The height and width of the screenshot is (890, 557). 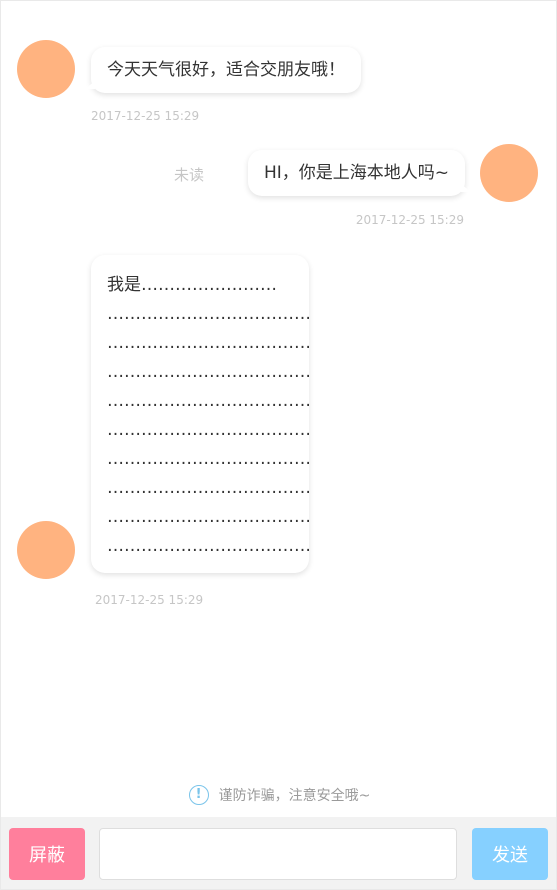 What do you see at coordinates (198, 795) in the screenshot?
I see `info-icon: !` at bounding box center [198, 795].